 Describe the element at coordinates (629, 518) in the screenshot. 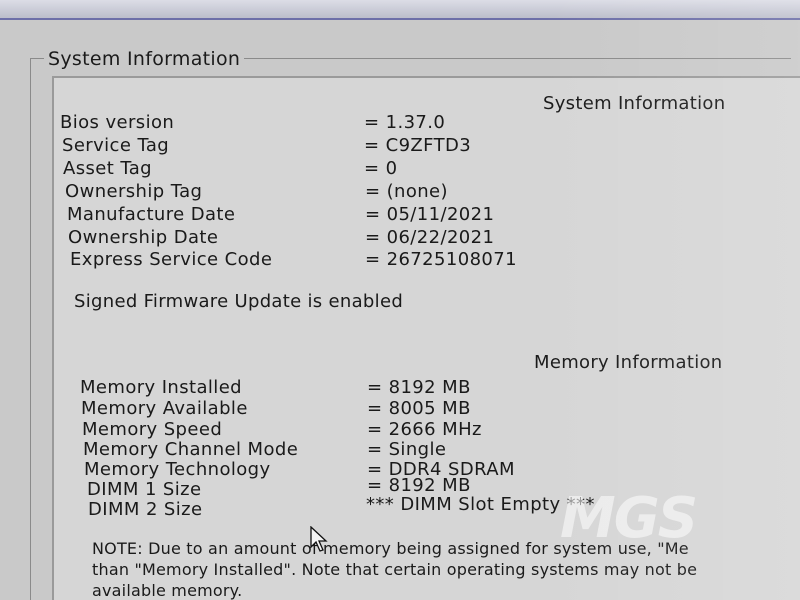

I see `watermark-logo: MGS` at that location.